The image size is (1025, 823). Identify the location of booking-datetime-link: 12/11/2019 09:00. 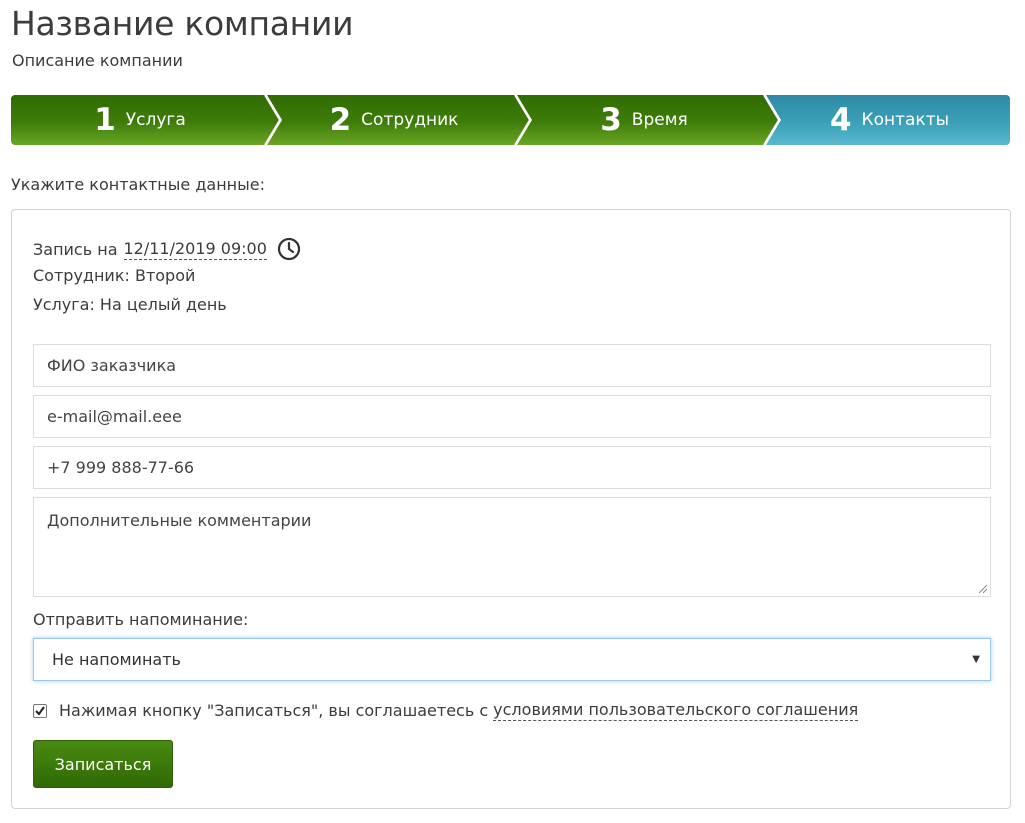
(195, 249).